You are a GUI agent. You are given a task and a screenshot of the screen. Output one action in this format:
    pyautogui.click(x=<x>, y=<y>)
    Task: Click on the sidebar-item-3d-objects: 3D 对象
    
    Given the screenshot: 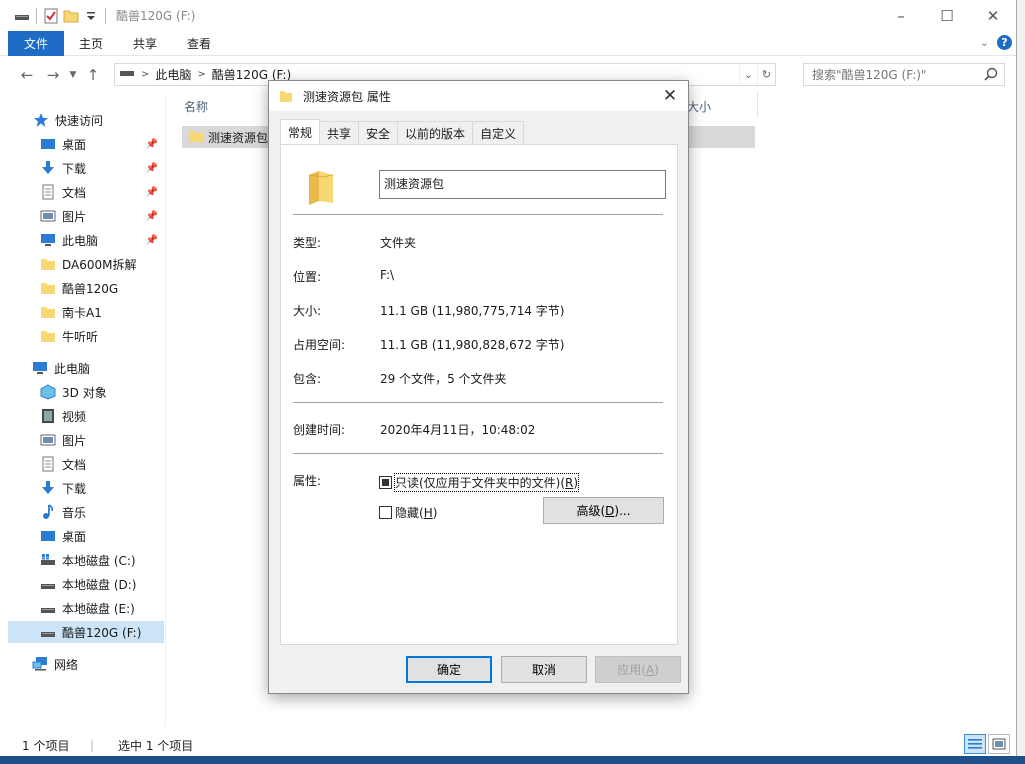 What is the action you would take?
    pyautogui.click(x=82, y=392)
    